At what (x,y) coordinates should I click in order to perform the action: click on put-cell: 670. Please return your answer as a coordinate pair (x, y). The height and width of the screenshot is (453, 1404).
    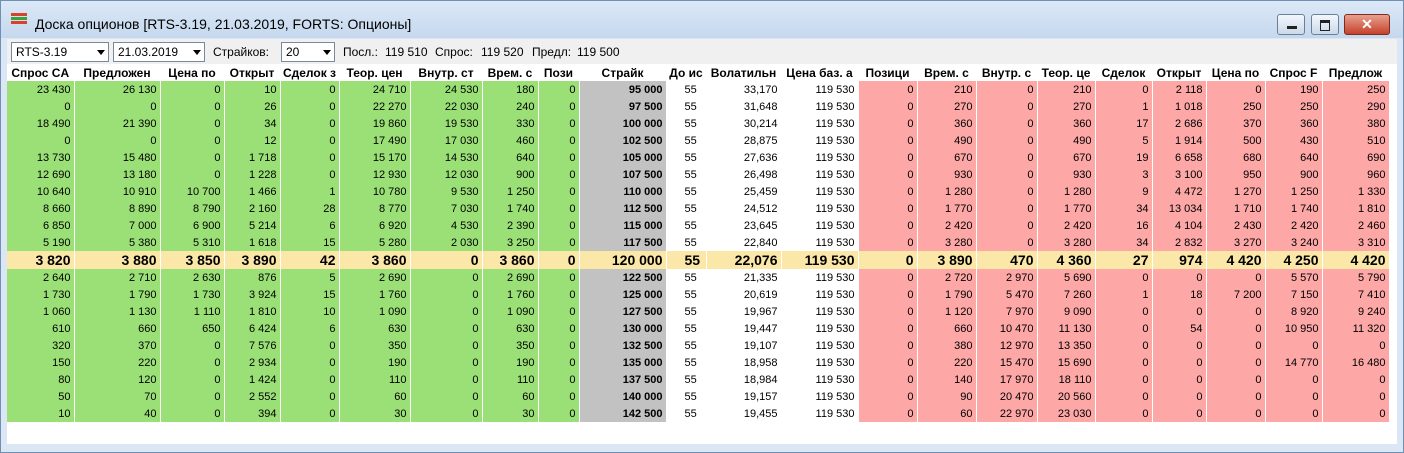
    Looking at the image, I should click on (947, 157).